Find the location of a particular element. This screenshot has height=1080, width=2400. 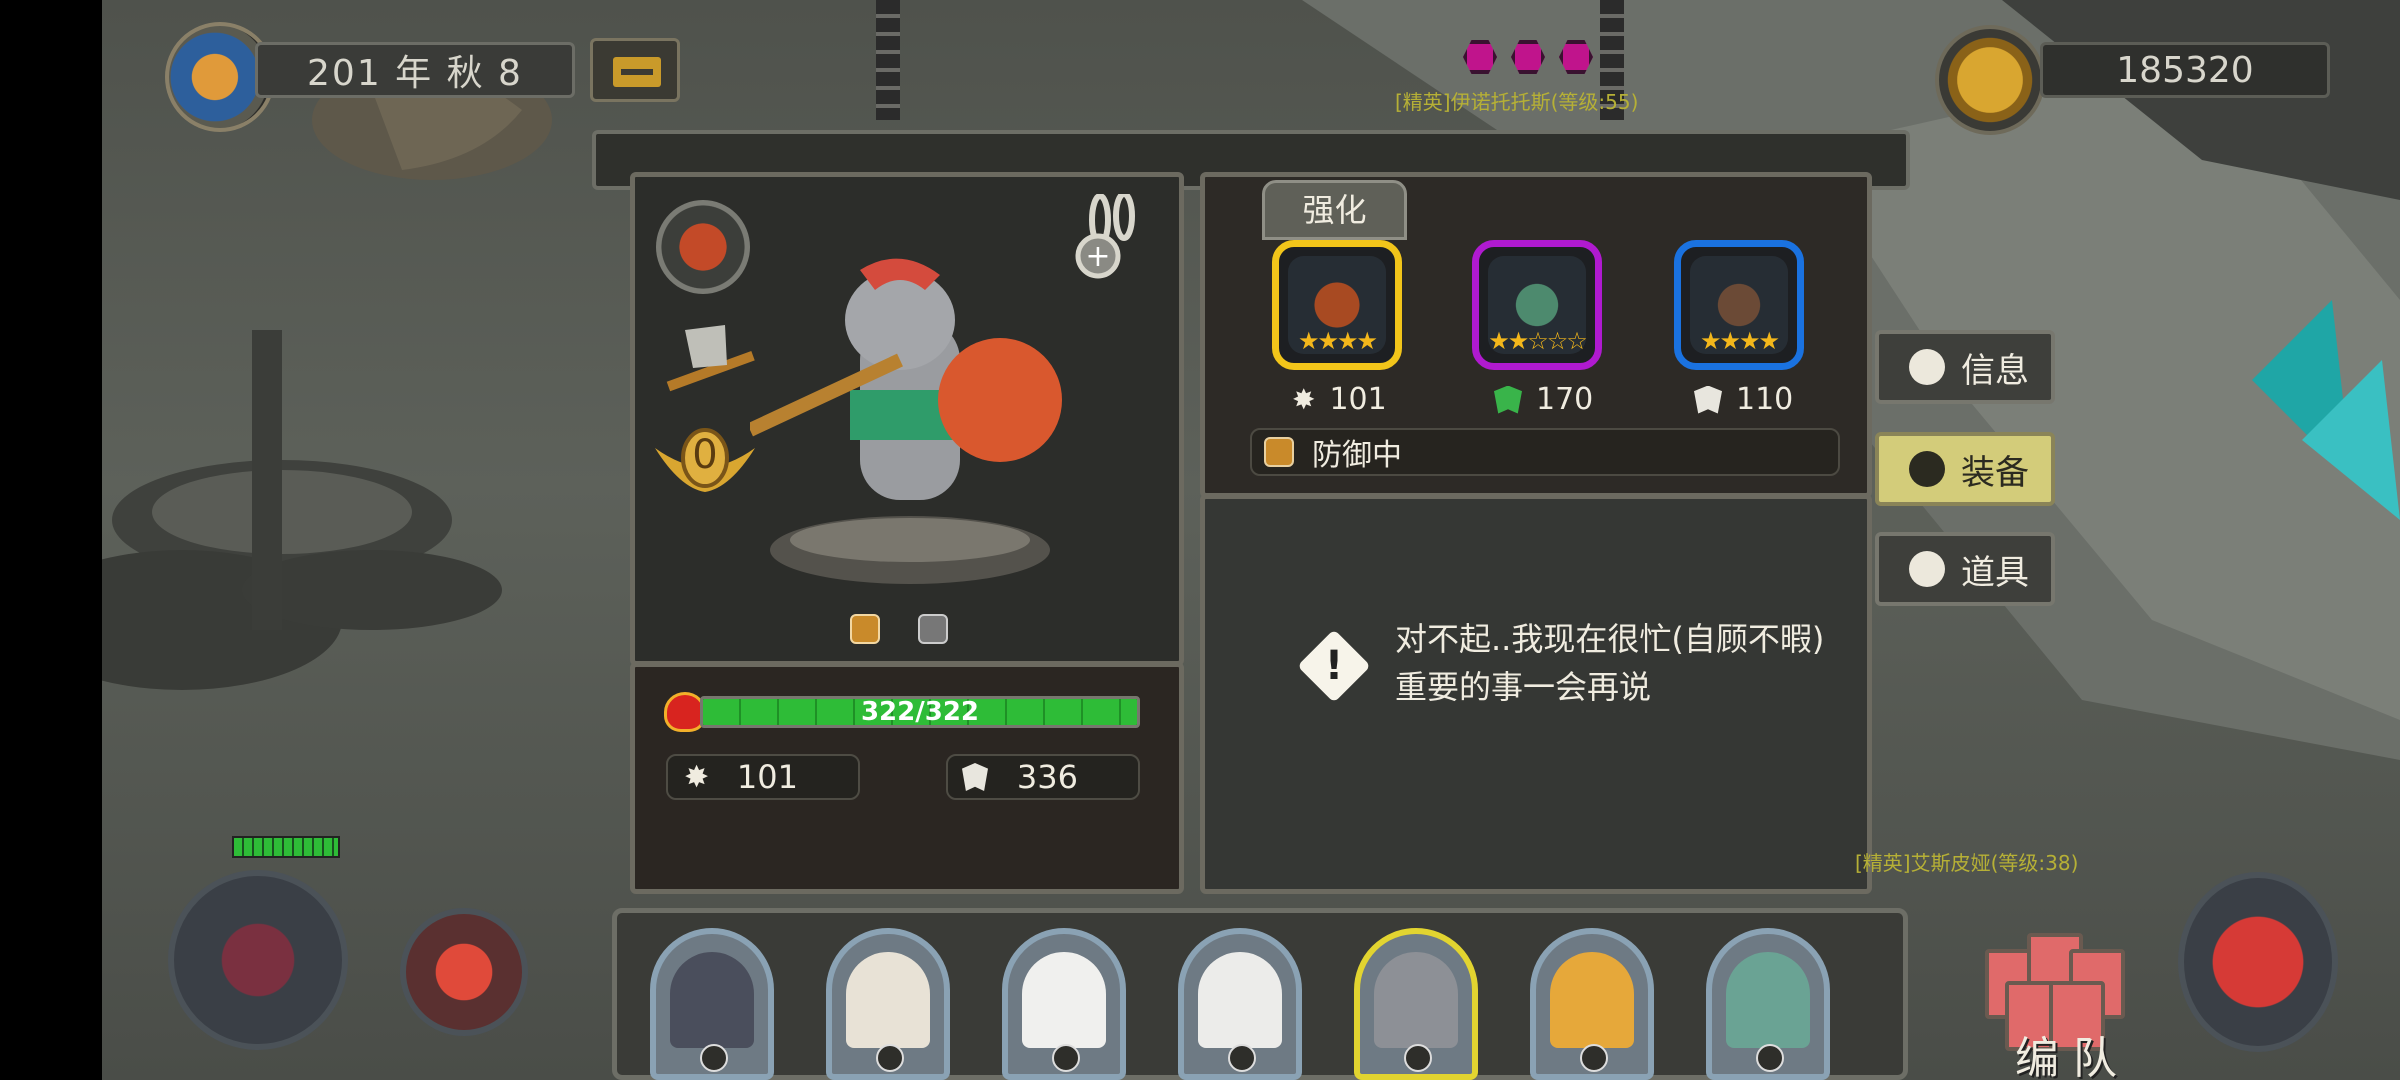

status-text: 防御中 is located at coordinates (1357, 455).